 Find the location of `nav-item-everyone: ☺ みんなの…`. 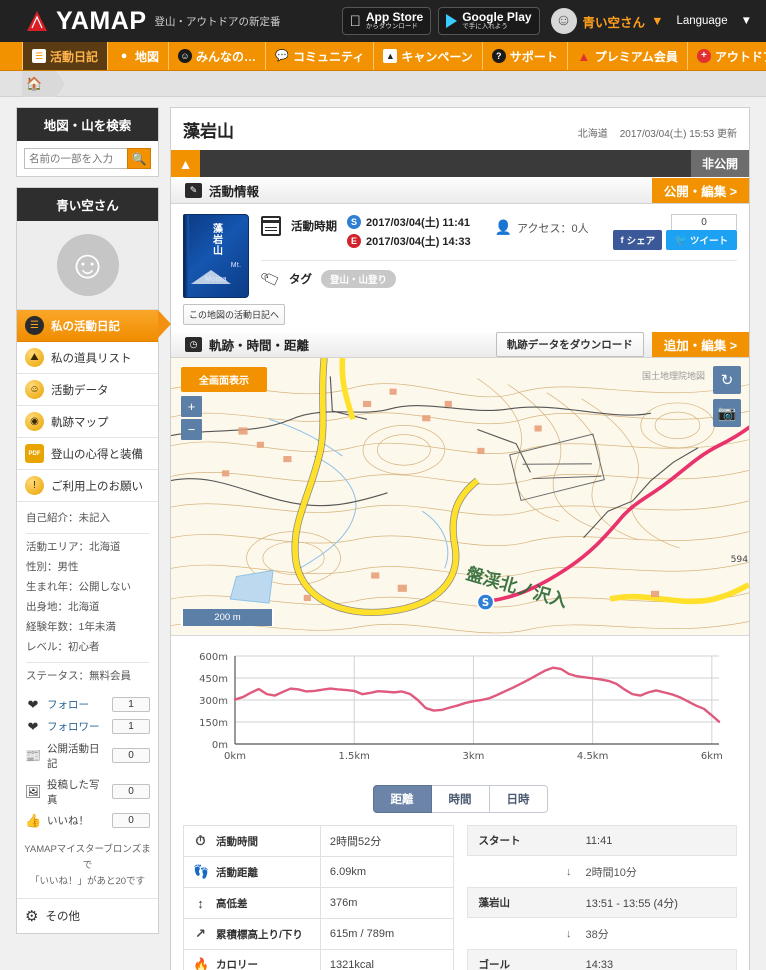

nav-item-everyone: ☺ みんなの… is located at coordinates (218, 56).